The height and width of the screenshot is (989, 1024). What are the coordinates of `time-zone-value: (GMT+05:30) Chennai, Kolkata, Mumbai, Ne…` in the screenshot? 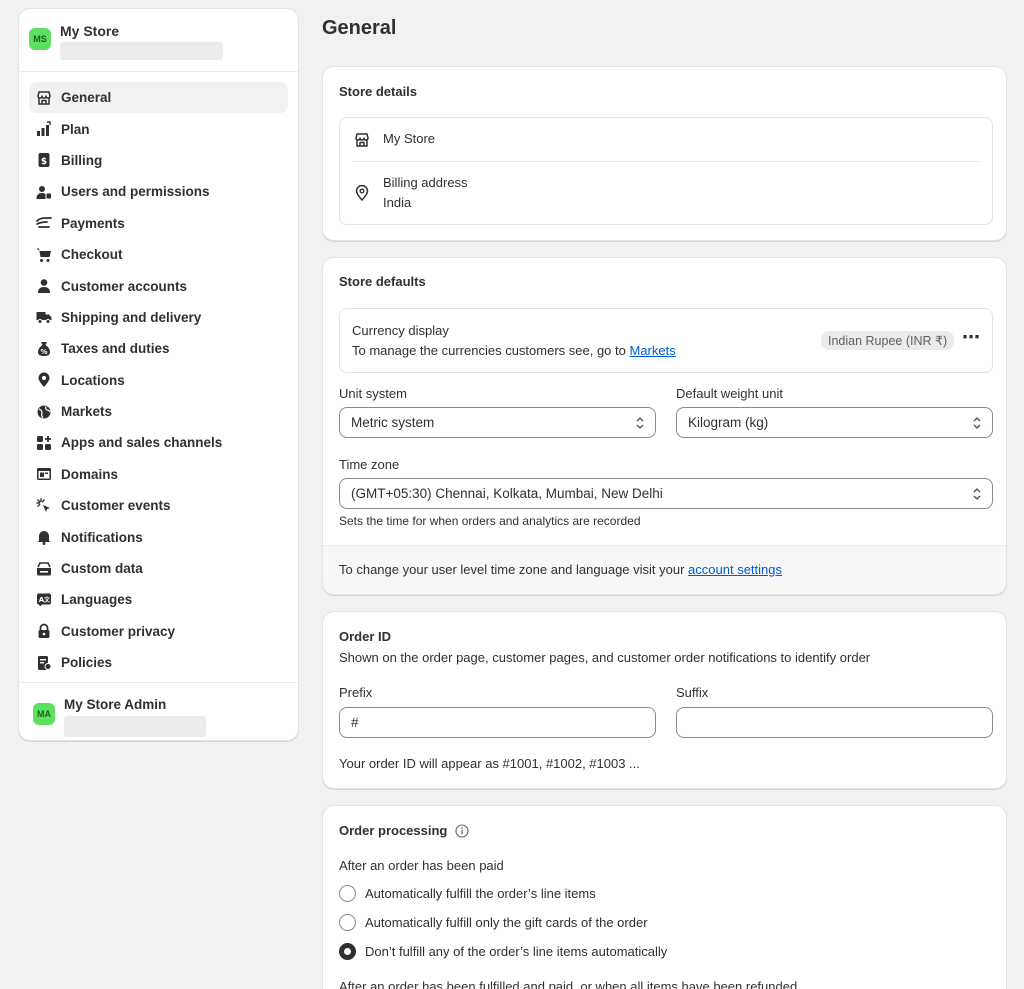 It's located at (507, 493).